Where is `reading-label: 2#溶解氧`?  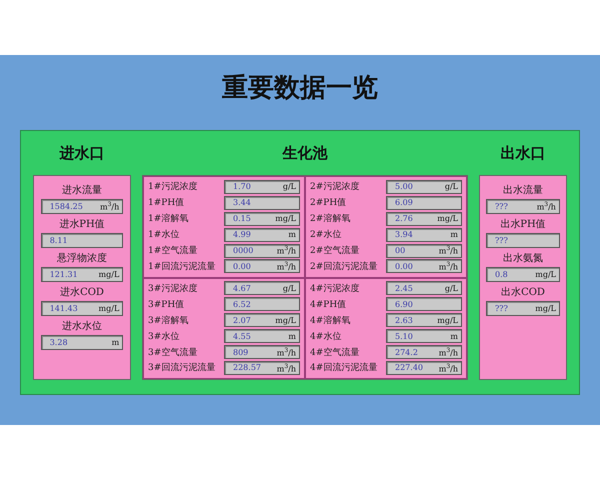 reading-label: 2#溶解氧 is located at coordinates (330, 219).